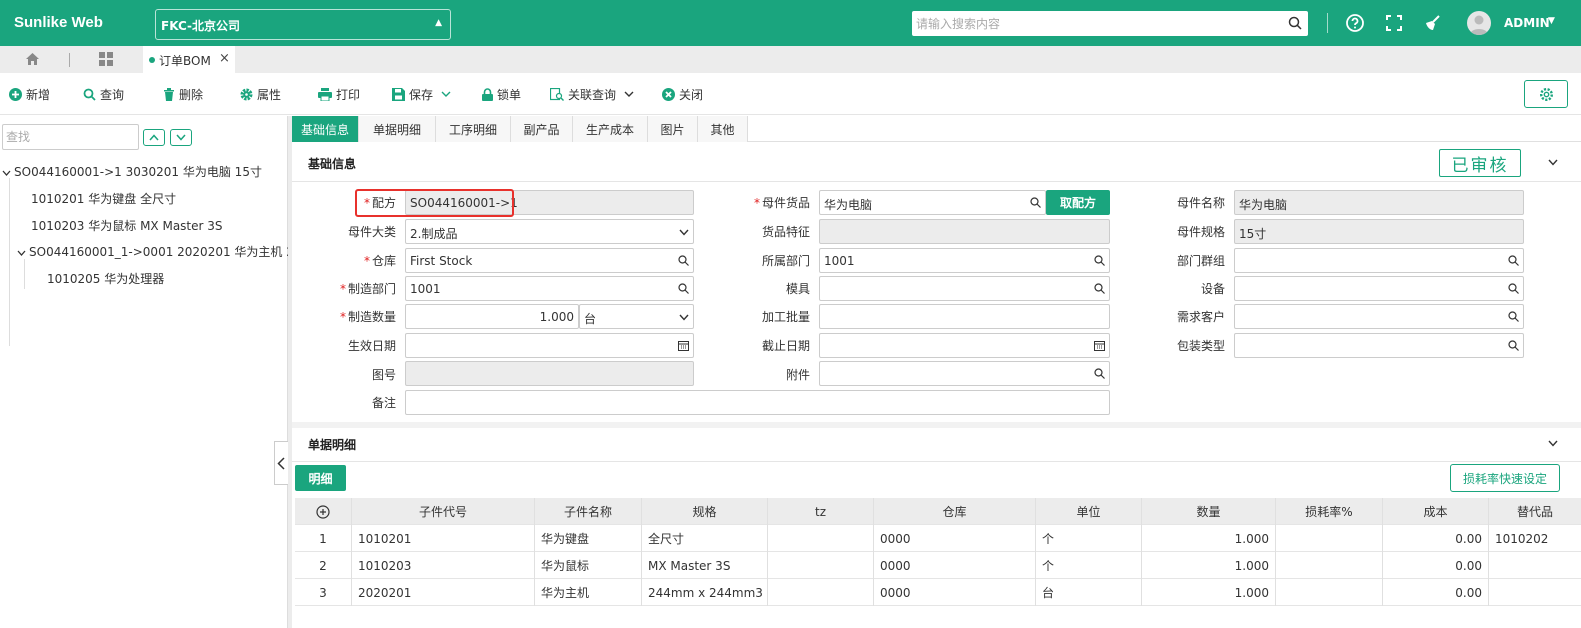 This screenshot has height=628, width=1581. Describe the element at coordinates (1089, 511) in the screenshot. I see `column-header: 单位` at that location.